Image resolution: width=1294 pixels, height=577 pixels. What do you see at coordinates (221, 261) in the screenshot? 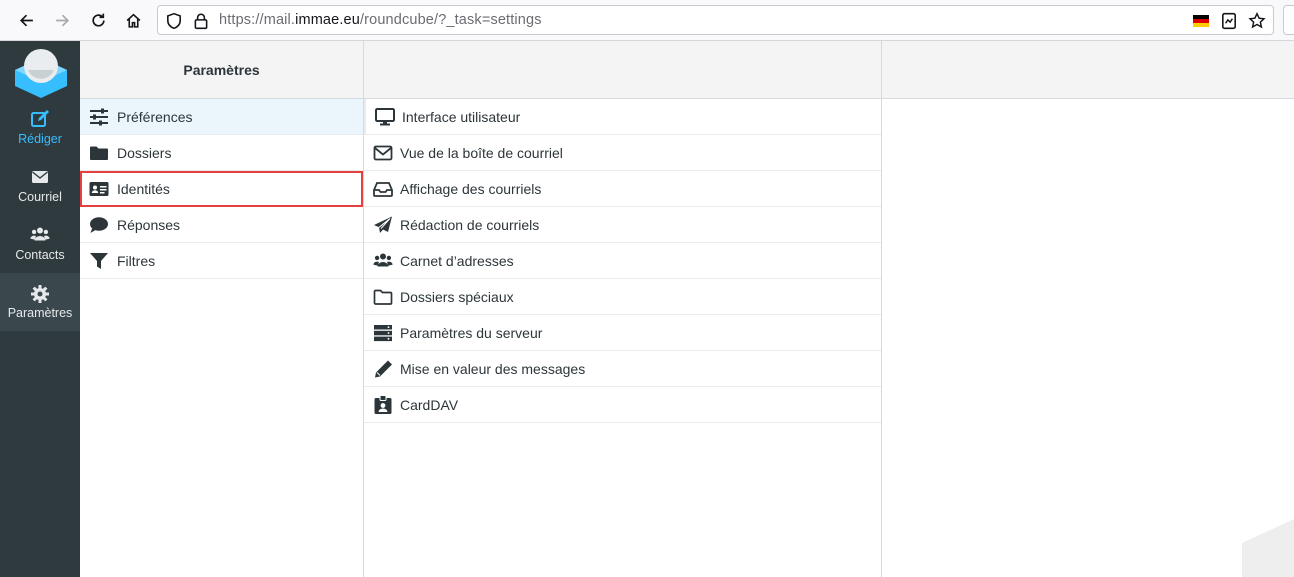
I see `settings-item-filters: Filtres` at bounding box center [221, 261].